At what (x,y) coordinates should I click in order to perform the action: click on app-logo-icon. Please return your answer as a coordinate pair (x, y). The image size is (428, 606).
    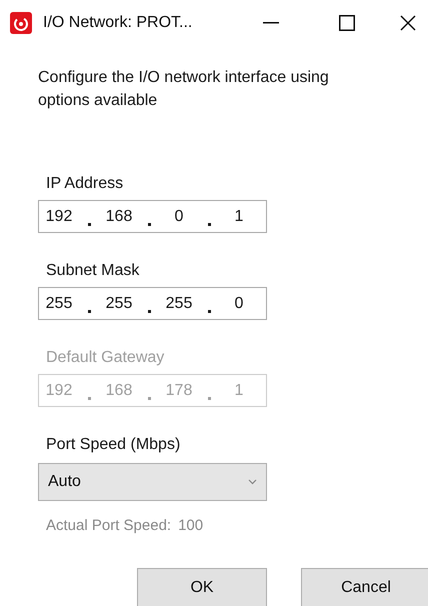
    Looking at the image, I should click on (21, 23).